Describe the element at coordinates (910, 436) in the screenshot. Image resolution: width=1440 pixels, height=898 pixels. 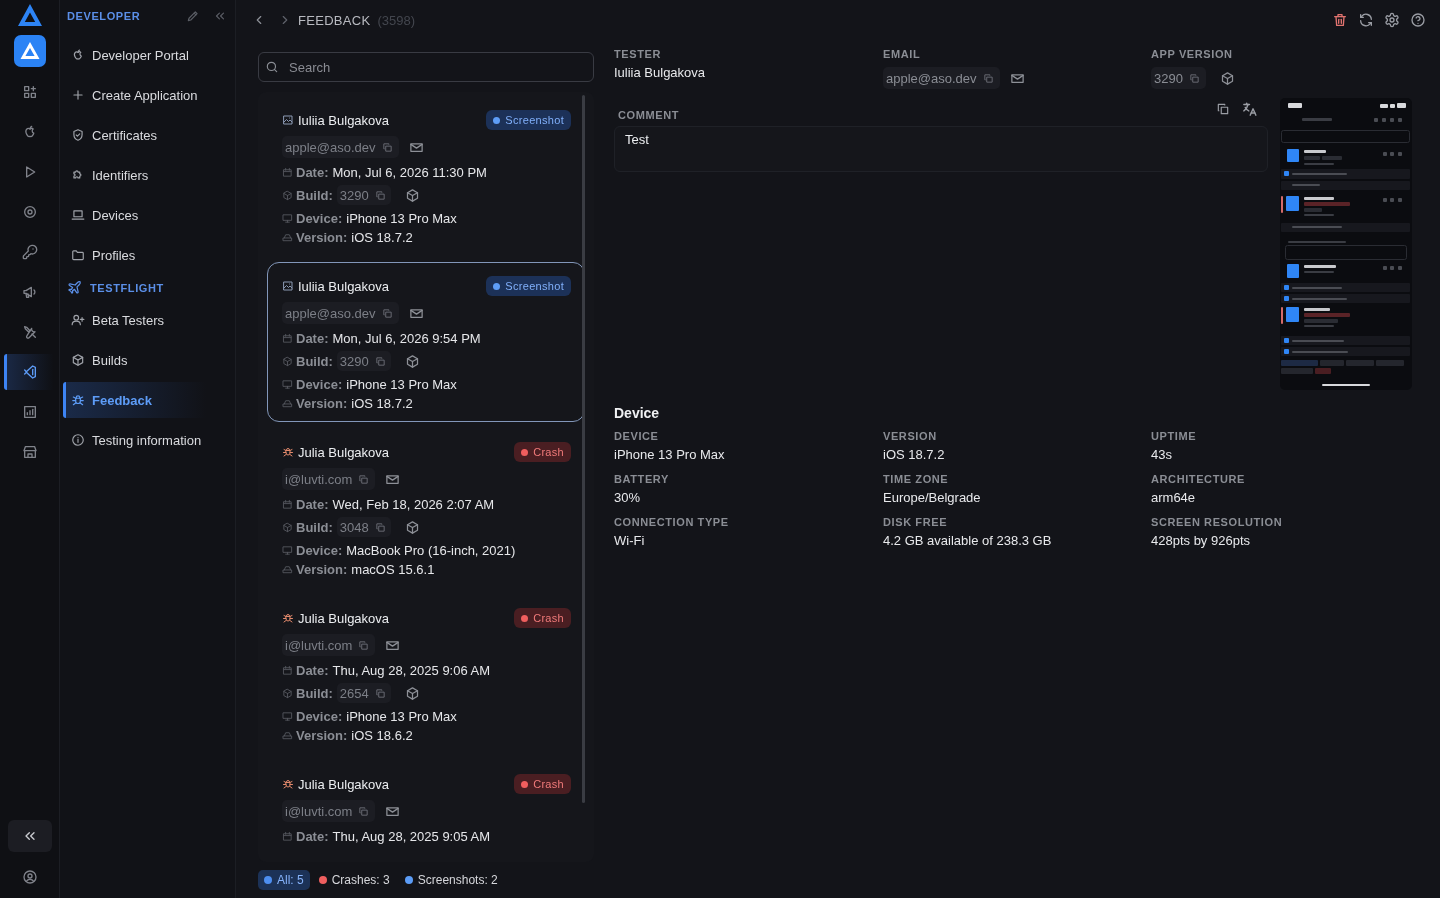
I see `field-label: VERSION` at that location.